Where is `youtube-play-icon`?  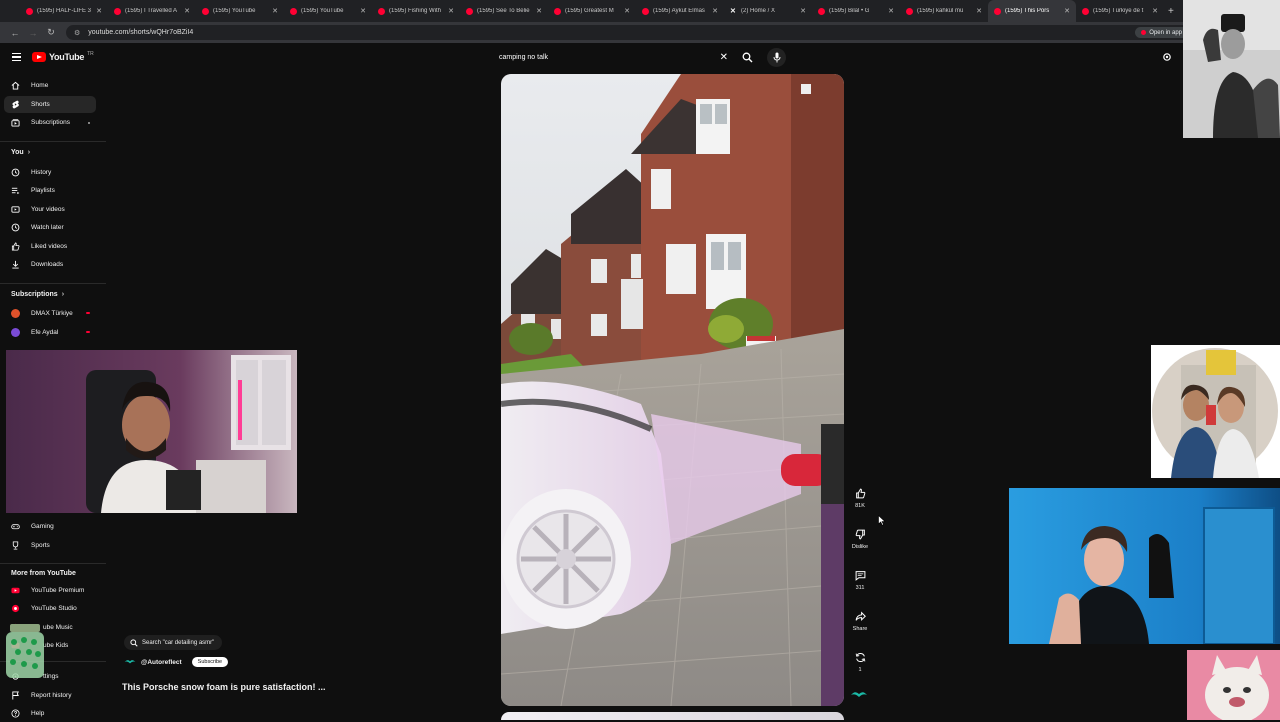
youtube-play-icon is located at coordinates (39, 57).